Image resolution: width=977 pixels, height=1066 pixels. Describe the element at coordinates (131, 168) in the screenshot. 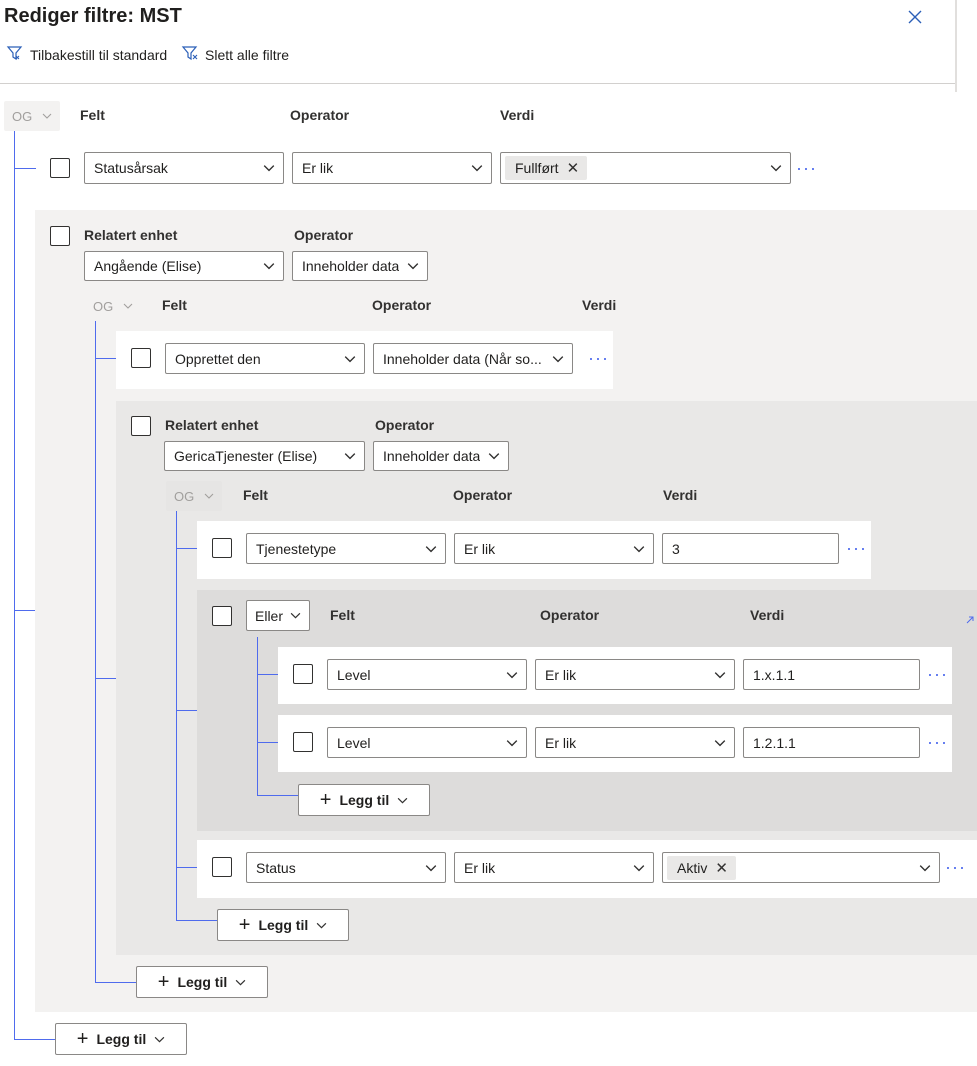

I see `field-value: Statusårsak` at that location.